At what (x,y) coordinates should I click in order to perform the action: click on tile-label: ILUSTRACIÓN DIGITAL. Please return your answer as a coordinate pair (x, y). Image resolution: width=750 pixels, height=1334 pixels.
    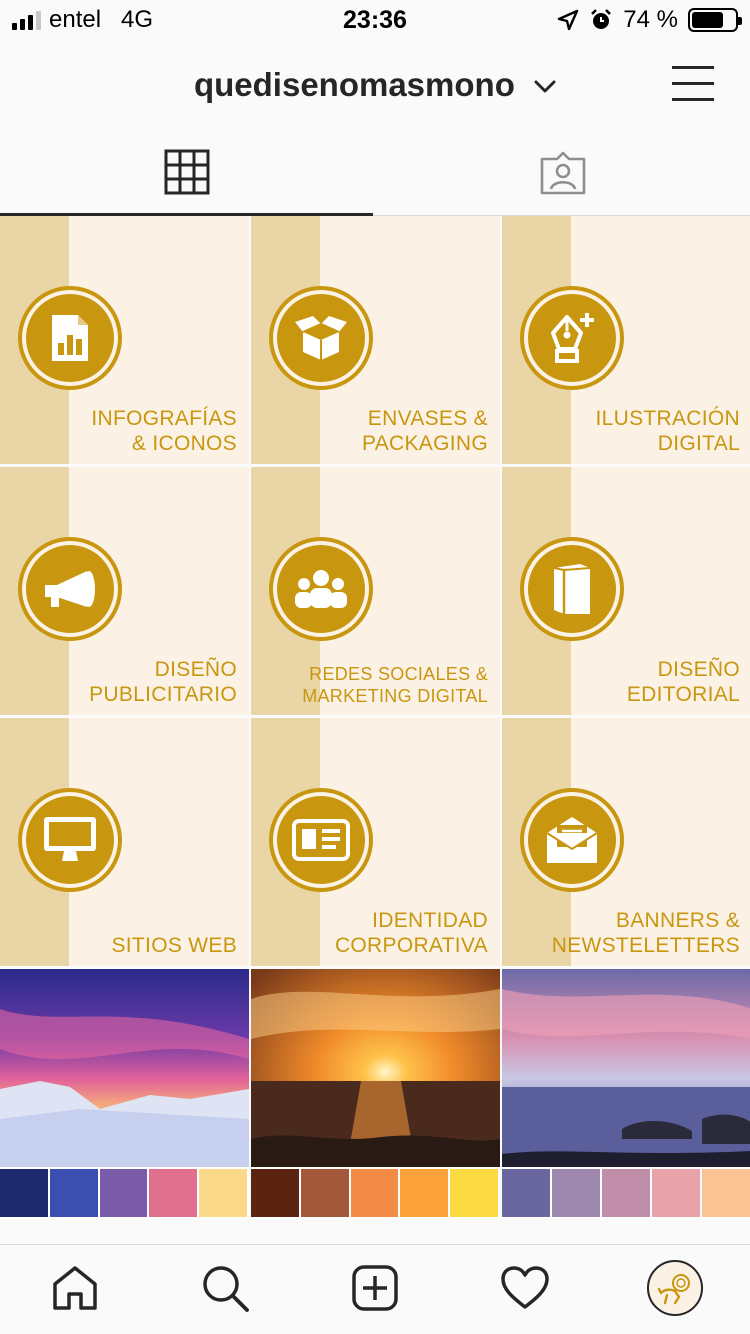
    Looking at the image, I should click on (668, 431).